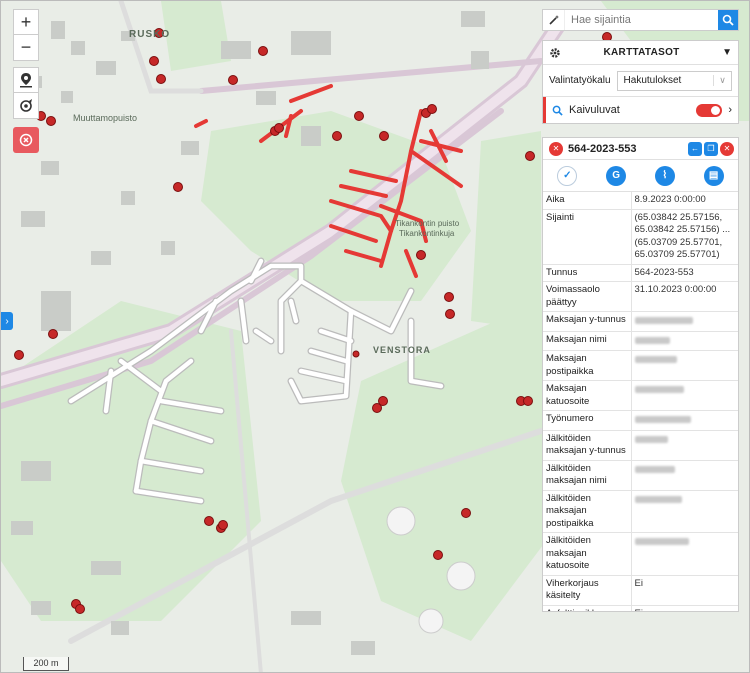 The height and width of the screenshot is (673, 750). Describe the element at coordinates (594, 110) in the screenshot. I see `layer-name: Kaivuluvat` at that location.